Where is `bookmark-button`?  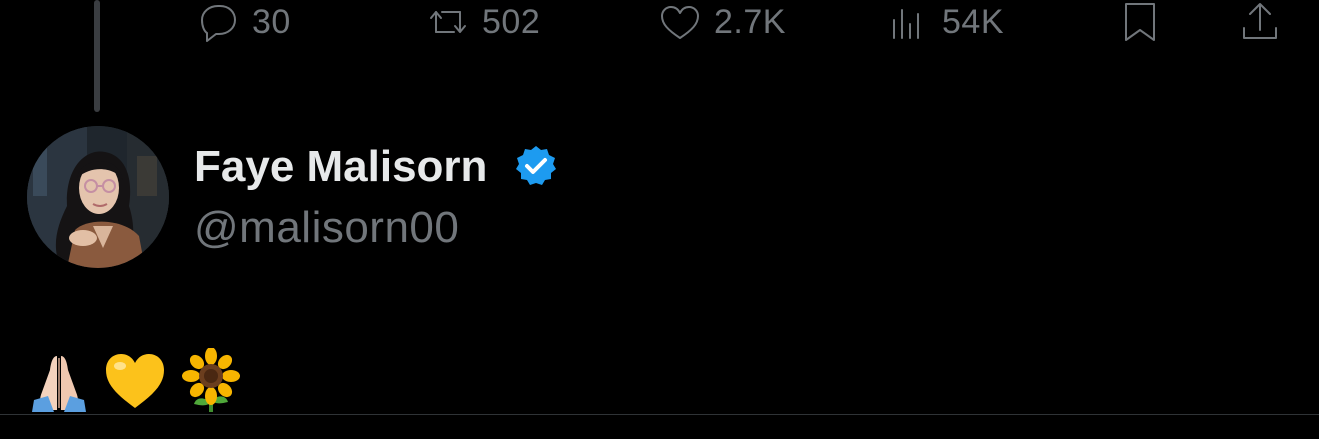
bookmark-button is located at coordinates (1140, 22).